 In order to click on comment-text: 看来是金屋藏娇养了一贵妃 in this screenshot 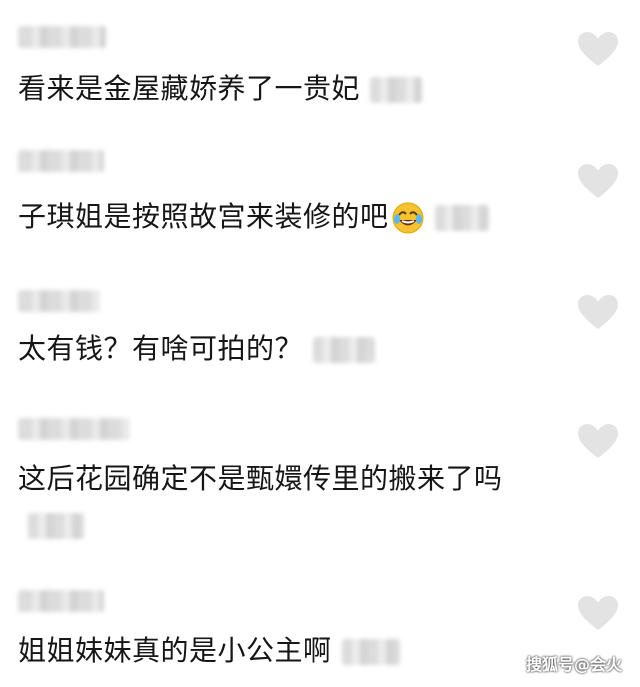, I will do `click(288, 89)`.